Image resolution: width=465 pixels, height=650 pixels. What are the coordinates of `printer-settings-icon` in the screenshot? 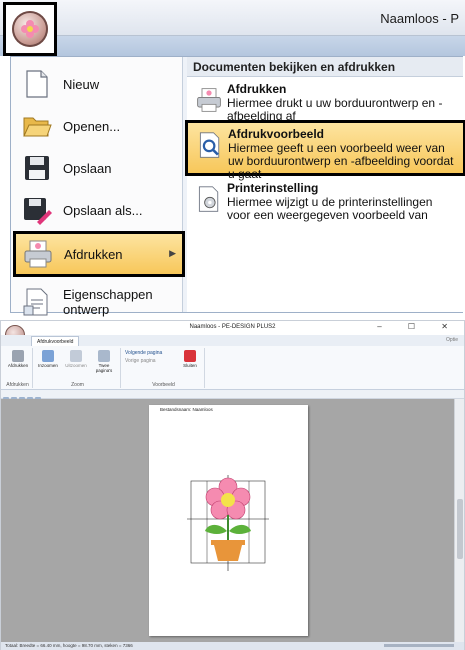 It's located at (209, 199).